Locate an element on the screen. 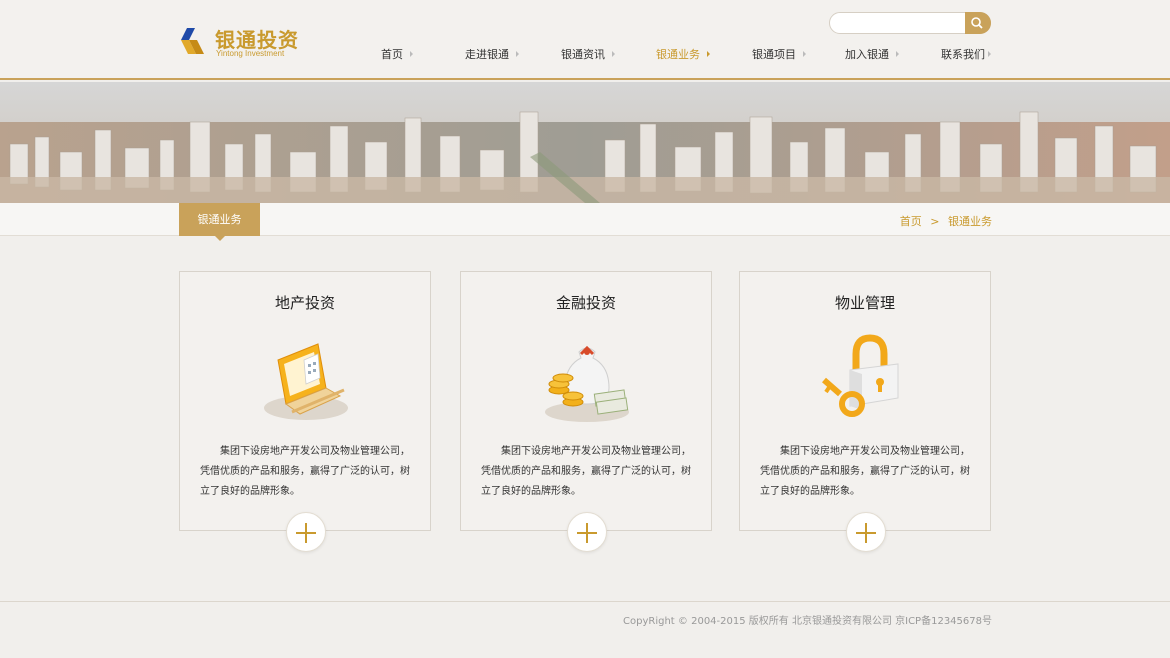 Image resolution: width=1170 pixels, height=658 pixels. card-title: 金融投资 is located at coordinates (585, 303).